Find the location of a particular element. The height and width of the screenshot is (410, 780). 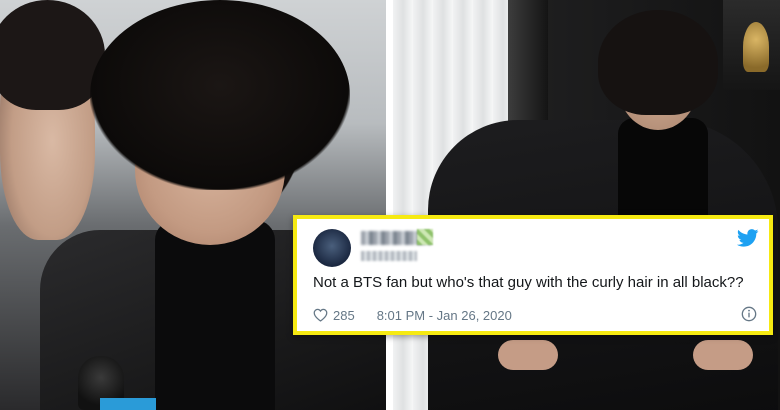

heart-icon is located at coordinates (320, 315).